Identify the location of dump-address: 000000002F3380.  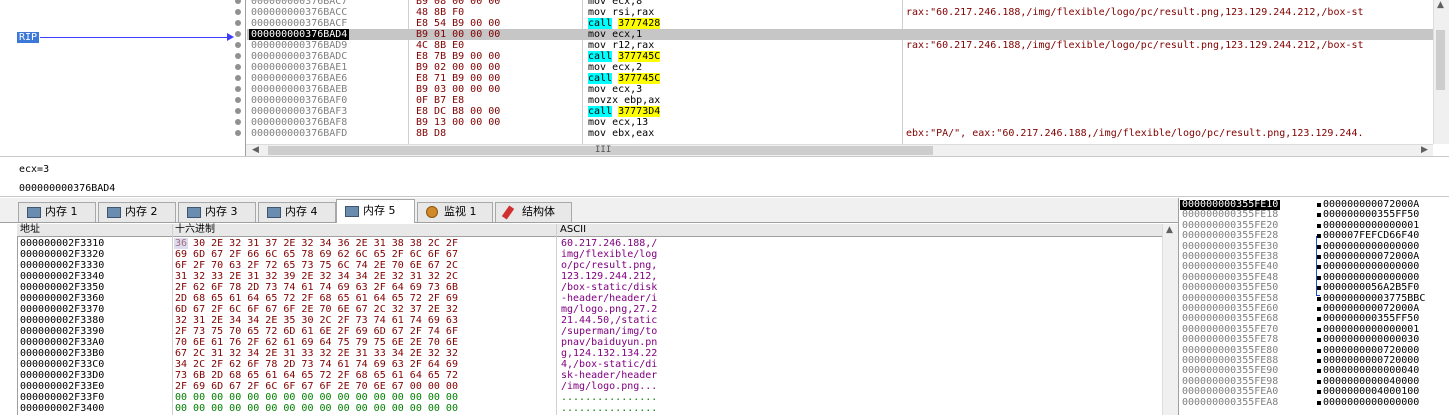
(62, 320).